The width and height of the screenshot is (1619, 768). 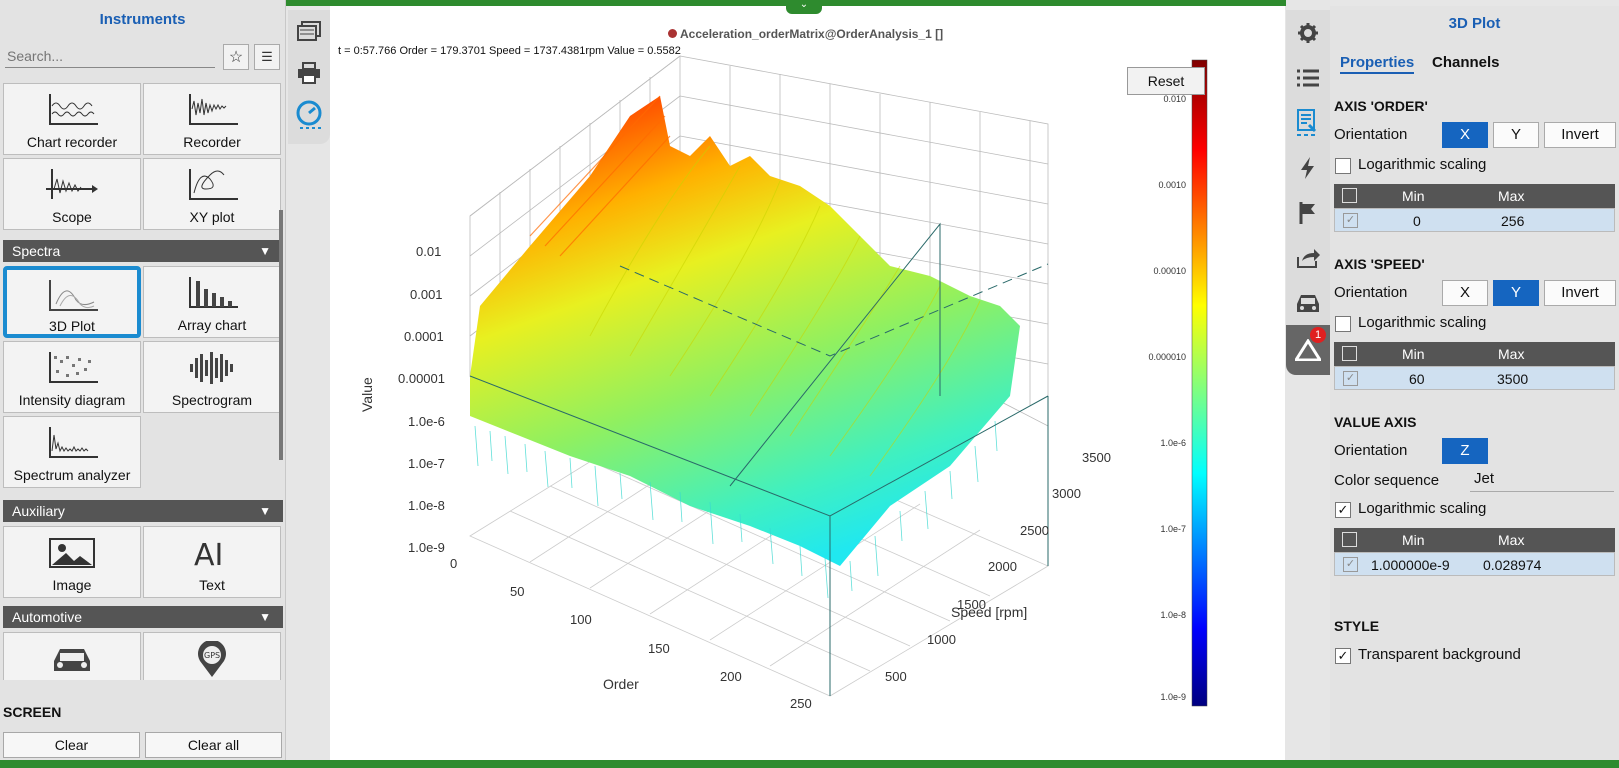 What do you see at coordinates (1474, 220) in the screenshot?
I see `table-row: ✓ 0 256` at bounding box center [1474, 220].